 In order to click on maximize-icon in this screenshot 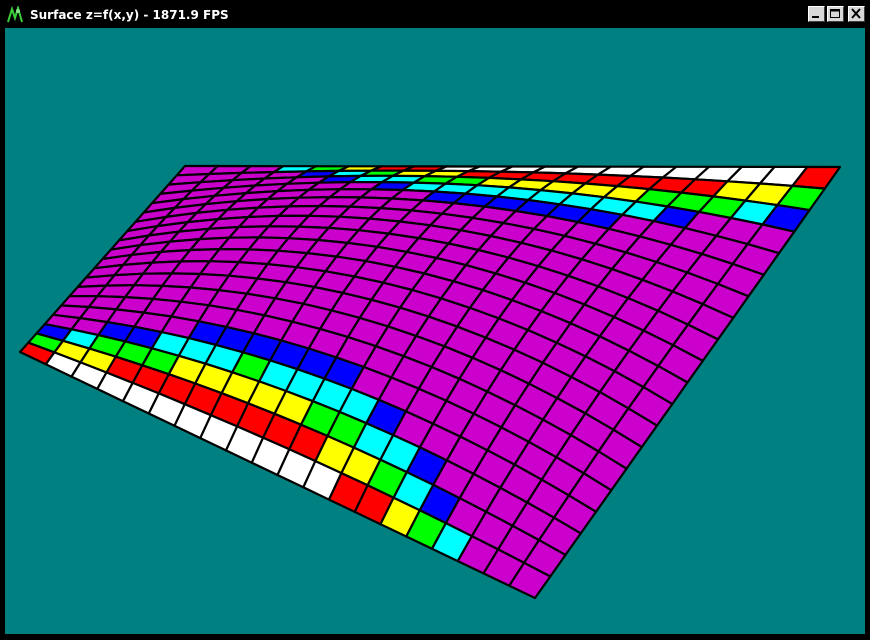, I will do `click(835, 13)`.